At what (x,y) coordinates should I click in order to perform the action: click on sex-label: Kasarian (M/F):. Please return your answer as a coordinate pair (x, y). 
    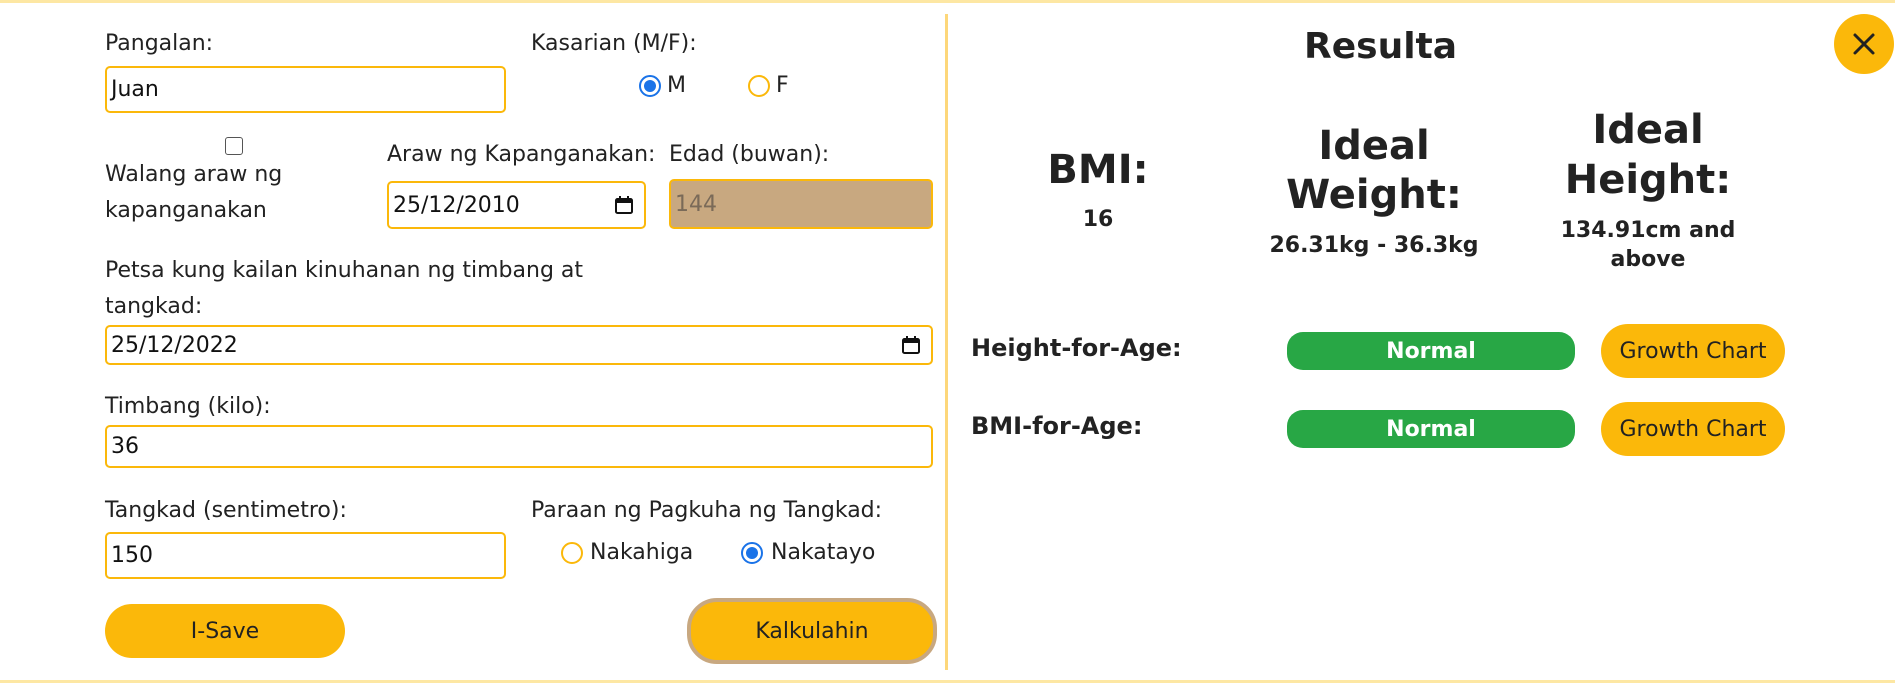
    Looking at the image, I should click on (614, 43).